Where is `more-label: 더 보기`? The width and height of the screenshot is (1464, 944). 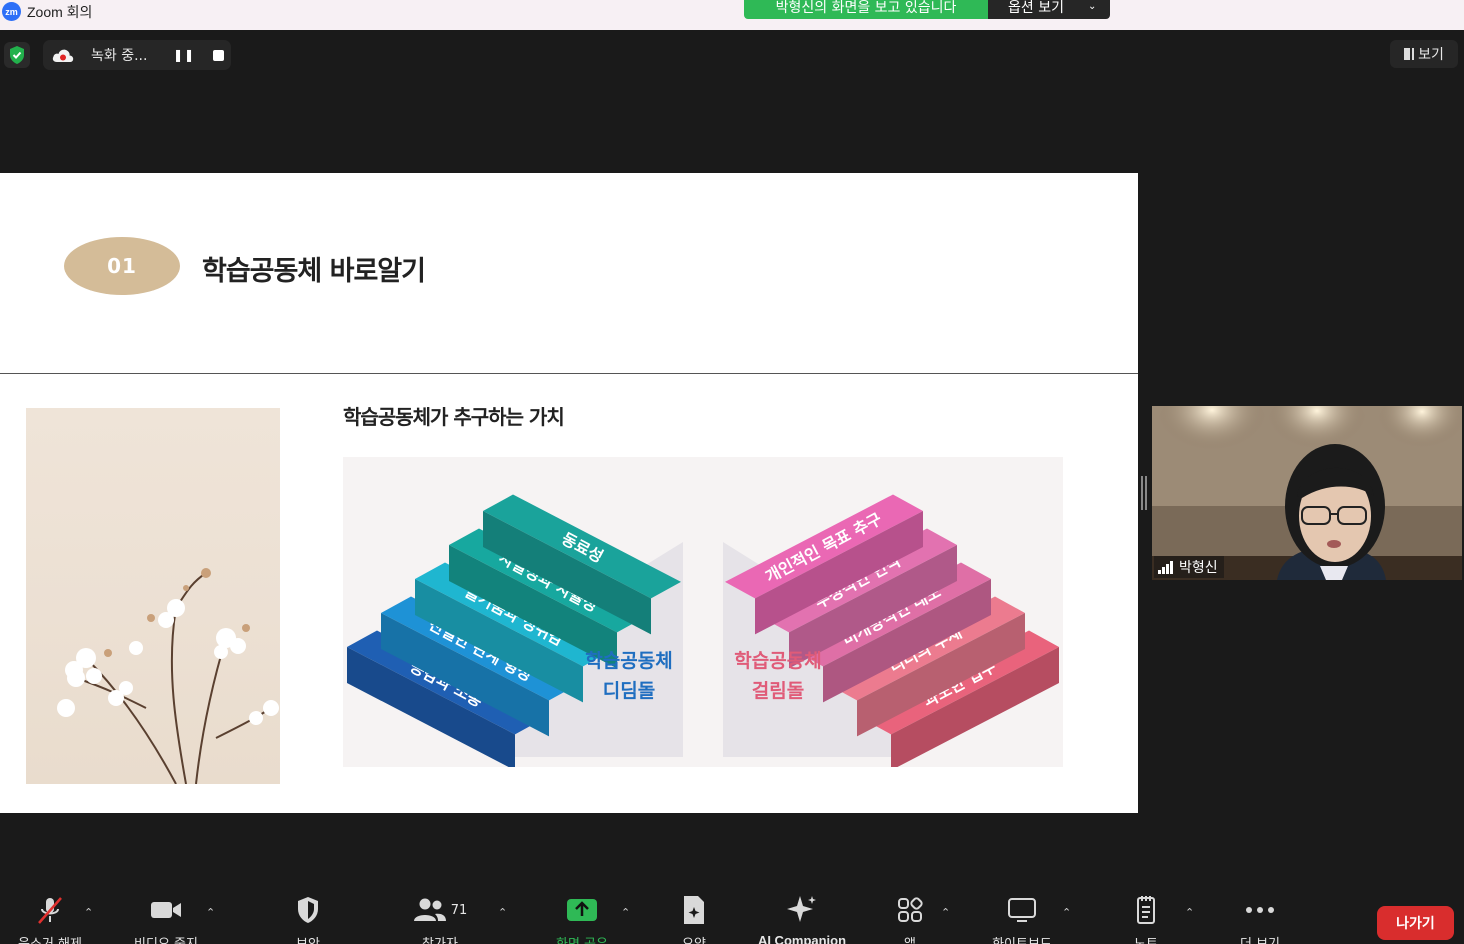 more-label: 더 보기 is located at coordinates (1260, 938).